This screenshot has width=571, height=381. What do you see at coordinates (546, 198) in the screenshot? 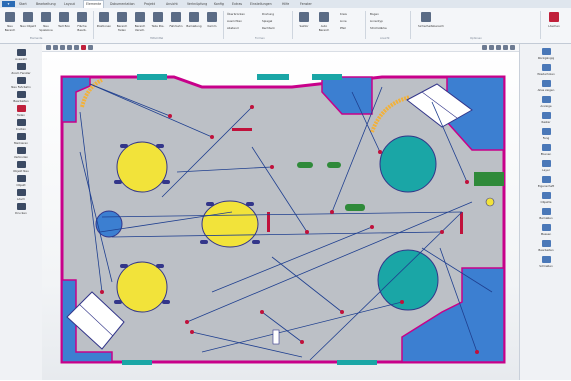
I see `objects-tool: Objekte` at bounding box center [546, 198].